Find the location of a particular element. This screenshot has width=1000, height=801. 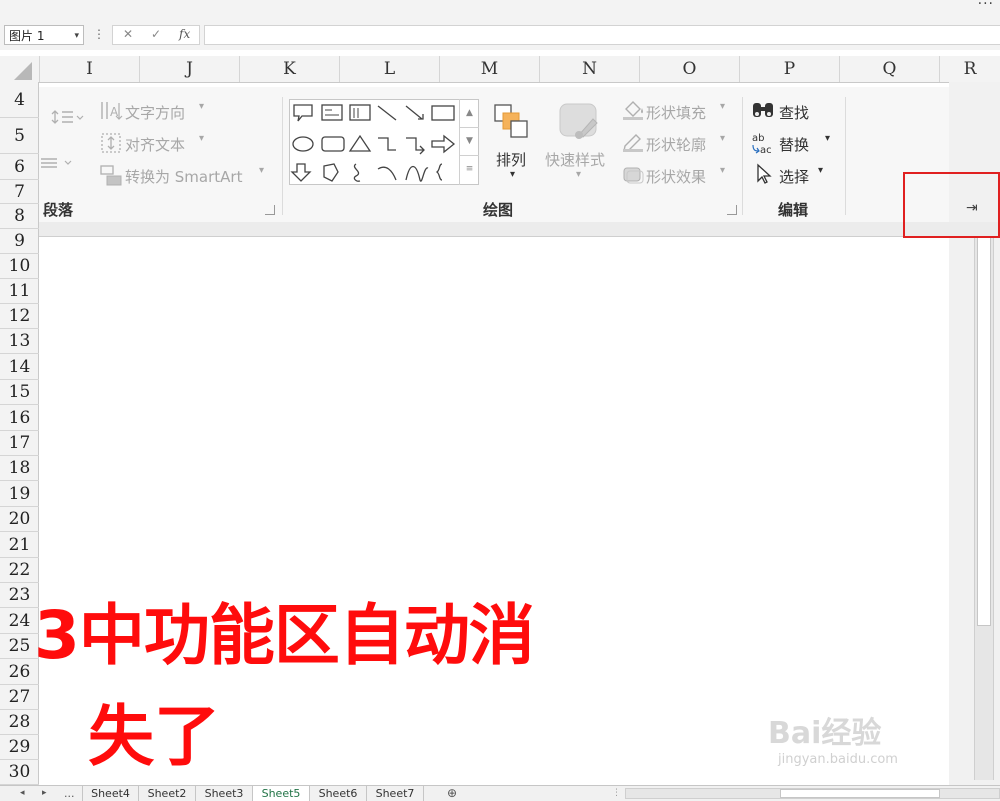

shape-fill-icon is located at coordinates (633, 110).